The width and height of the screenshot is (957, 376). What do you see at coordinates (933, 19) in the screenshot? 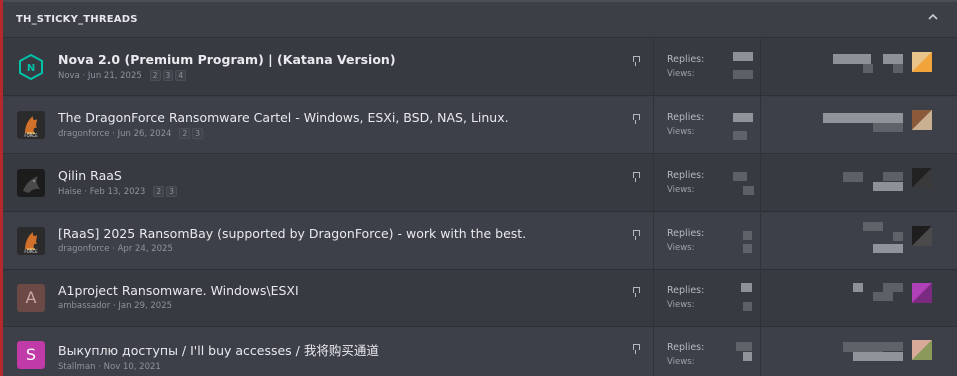
I see `chevron-up-icon` at bounding box center [933, 19].